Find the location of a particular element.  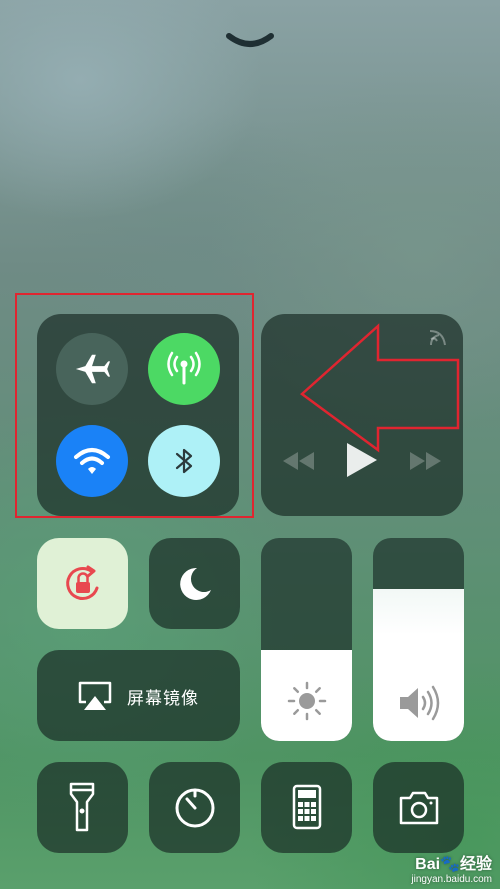

do-not-disturb-button is located at coordinates (194, 583).